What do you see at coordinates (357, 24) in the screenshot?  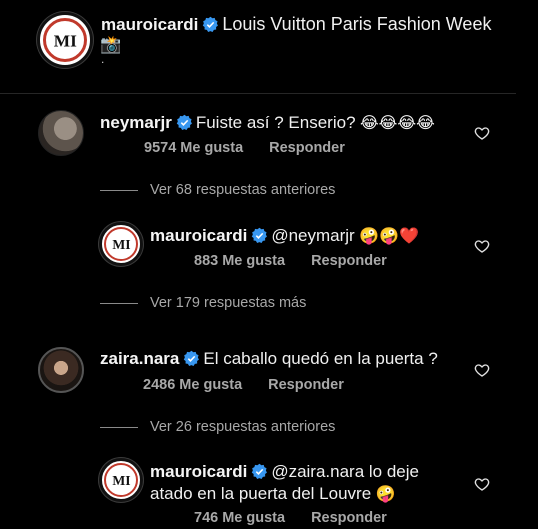 I see `post-caption: Louis Vuitton Paris Fashion Week` at bounding box center [357, 24].